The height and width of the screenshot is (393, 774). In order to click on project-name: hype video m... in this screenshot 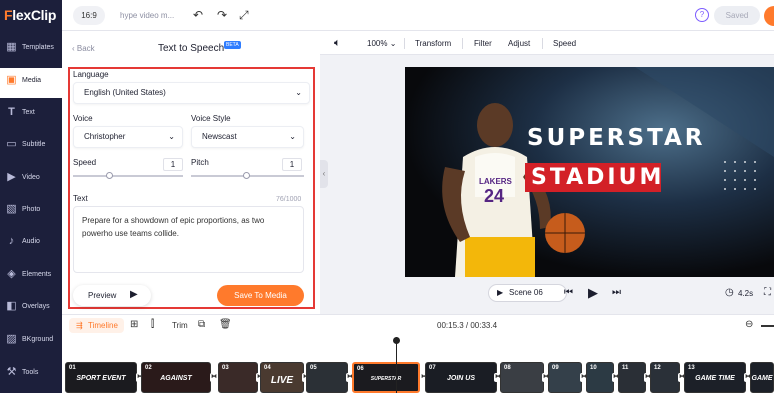, I will do `click(147, 15)`.